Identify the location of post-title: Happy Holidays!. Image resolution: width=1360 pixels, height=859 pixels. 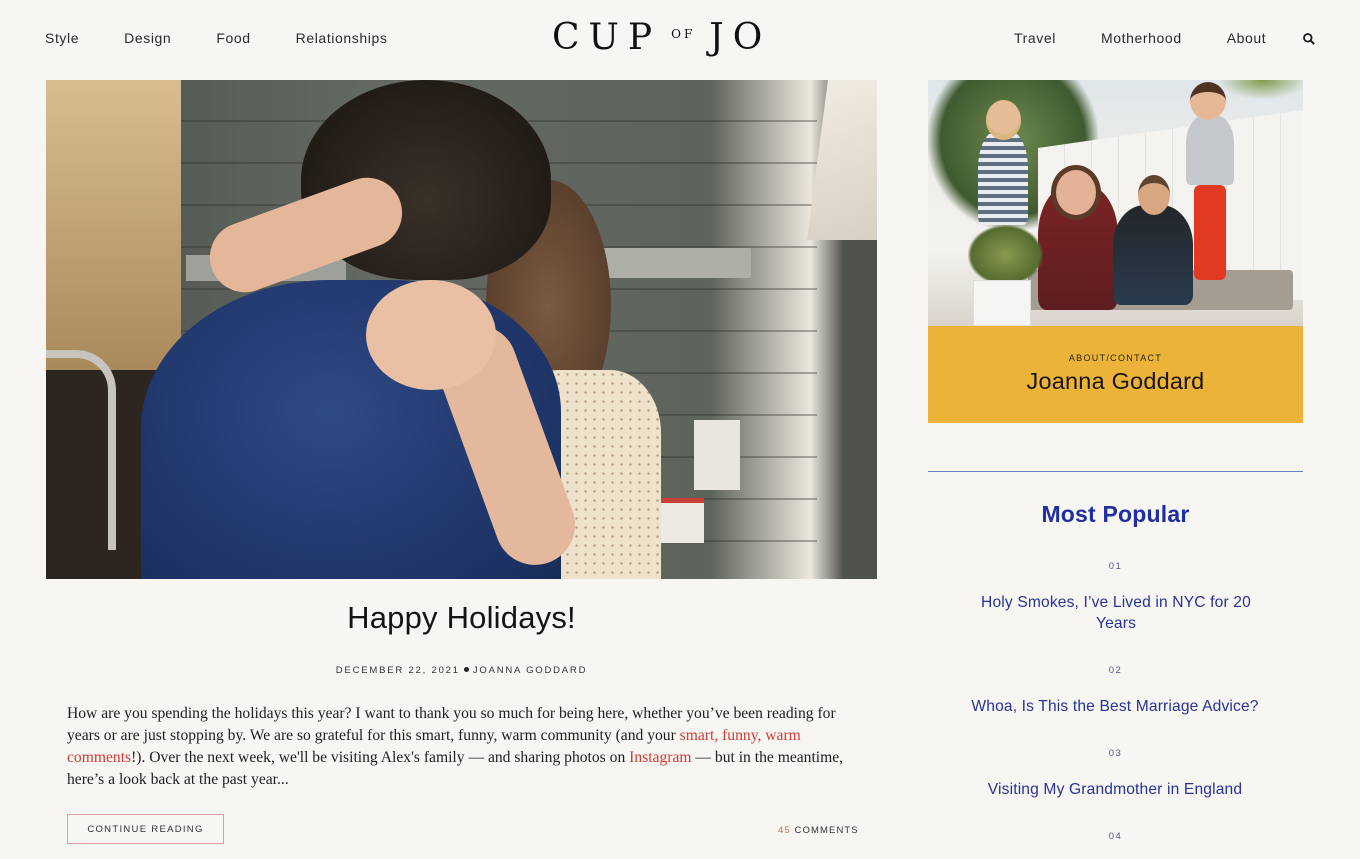
(461, 618).